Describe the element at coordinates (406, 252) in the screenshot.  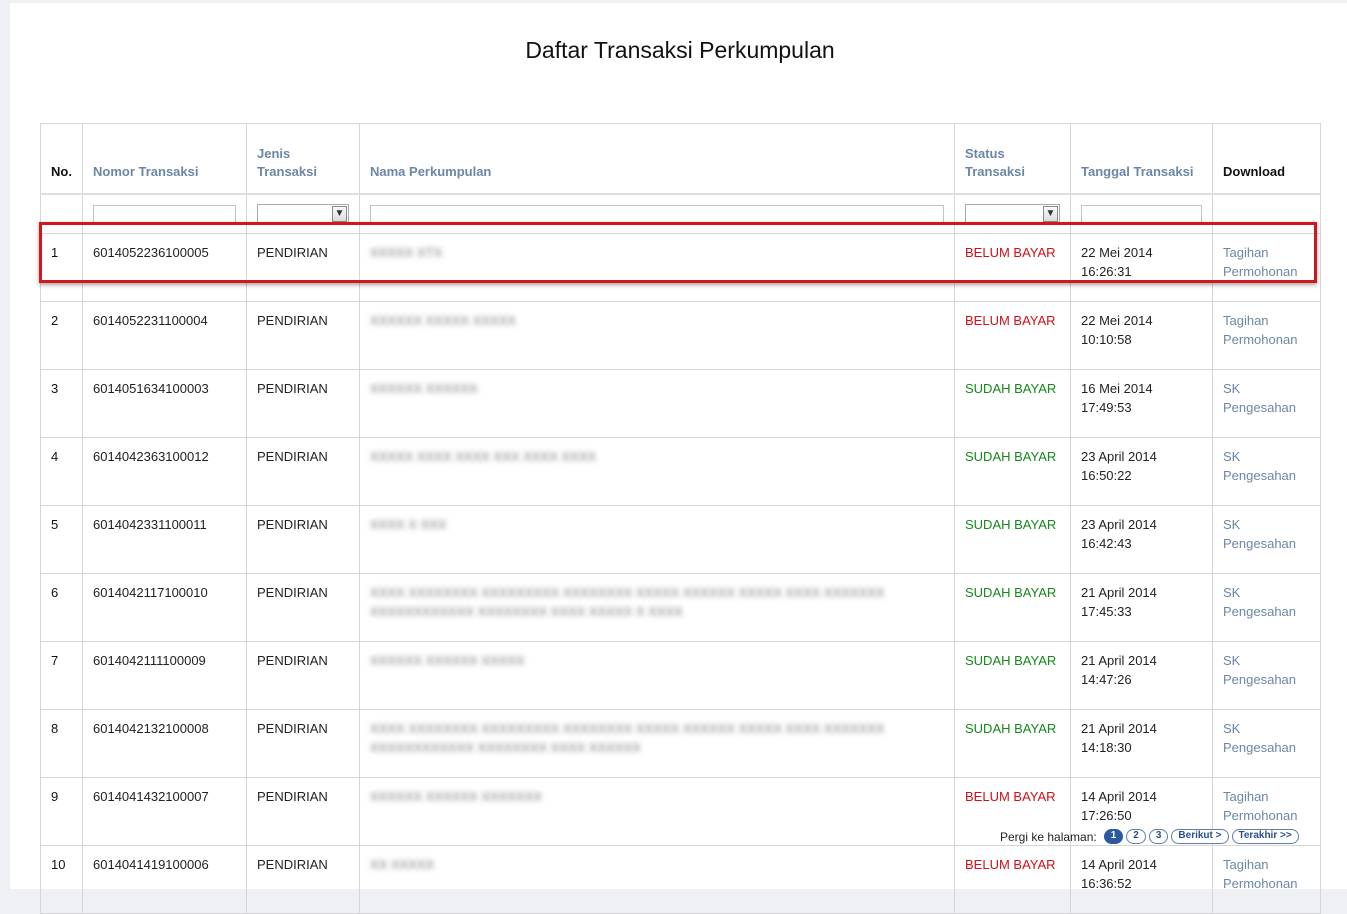
I see `cell-nama-perkumpulan-text: XXXXX XTX` at that location.